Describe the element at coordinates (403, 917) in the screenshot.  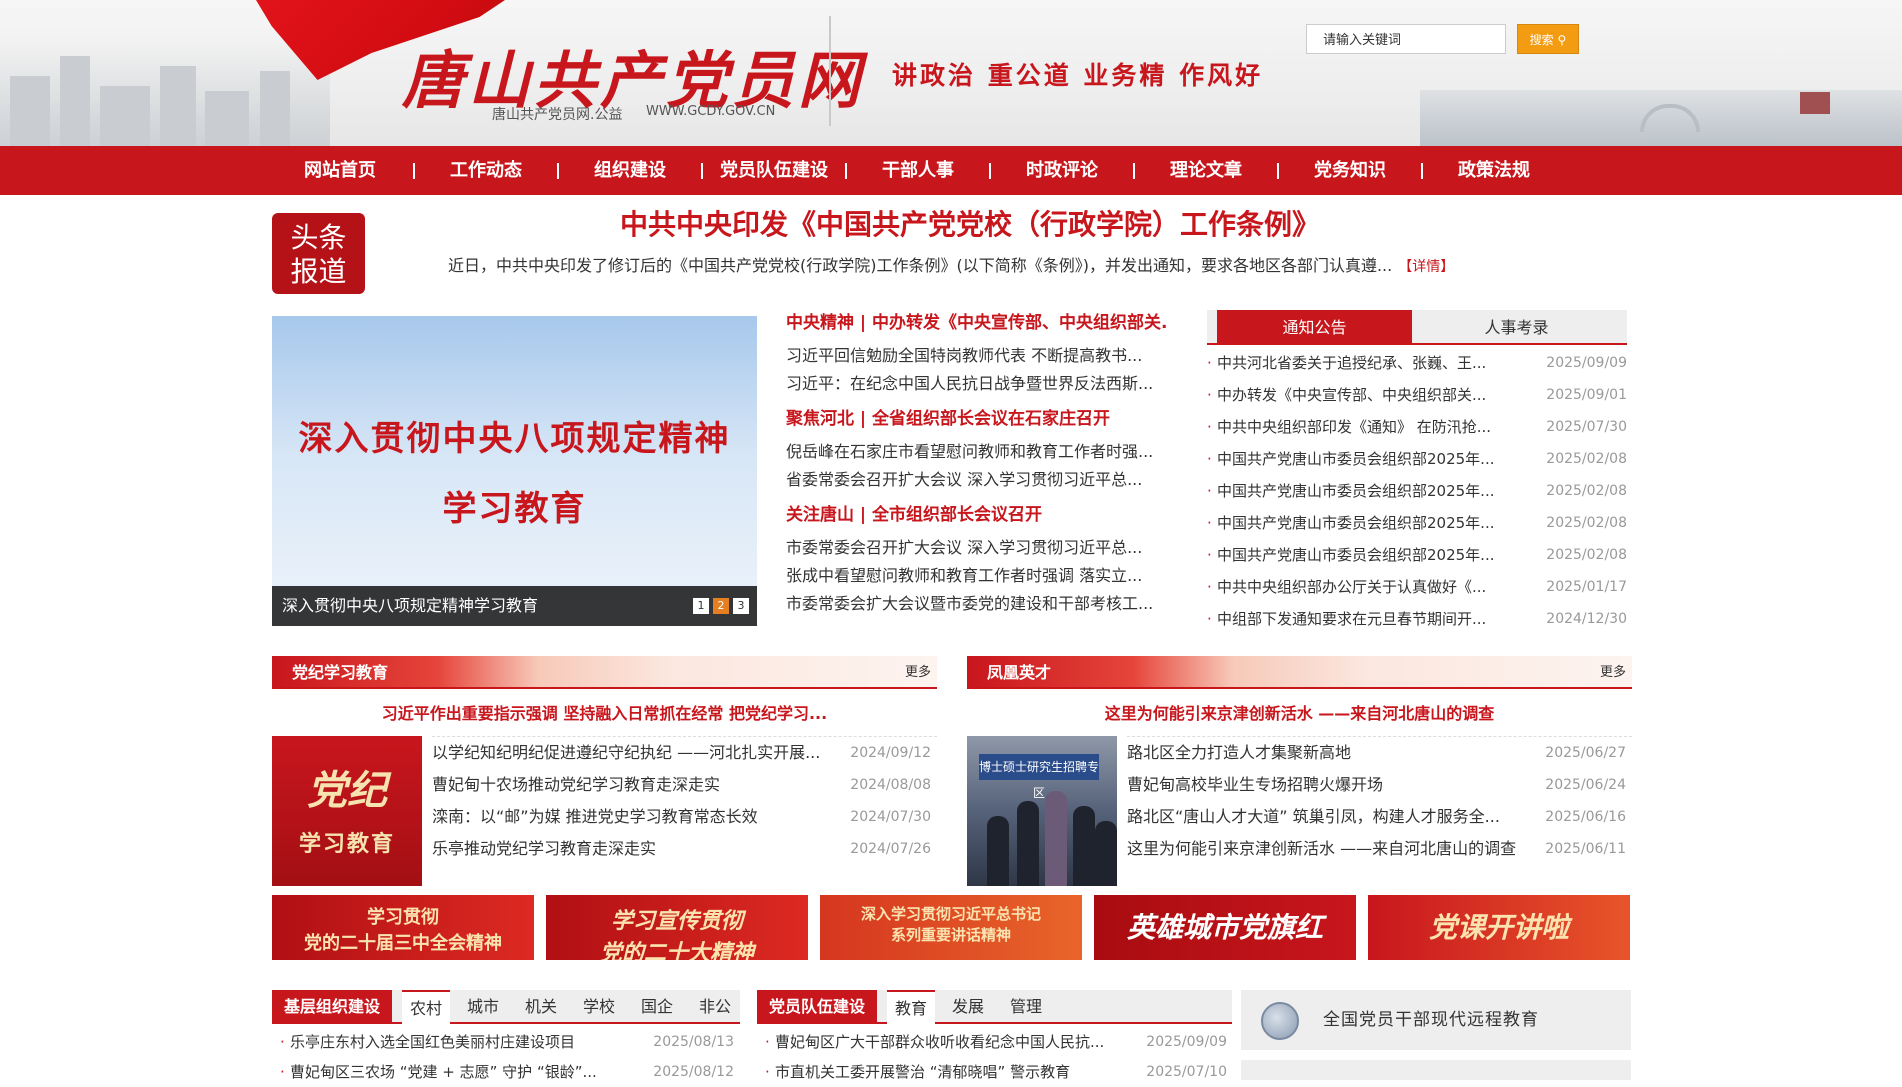
I see `banner-line1: 学习贯彻` at that location.